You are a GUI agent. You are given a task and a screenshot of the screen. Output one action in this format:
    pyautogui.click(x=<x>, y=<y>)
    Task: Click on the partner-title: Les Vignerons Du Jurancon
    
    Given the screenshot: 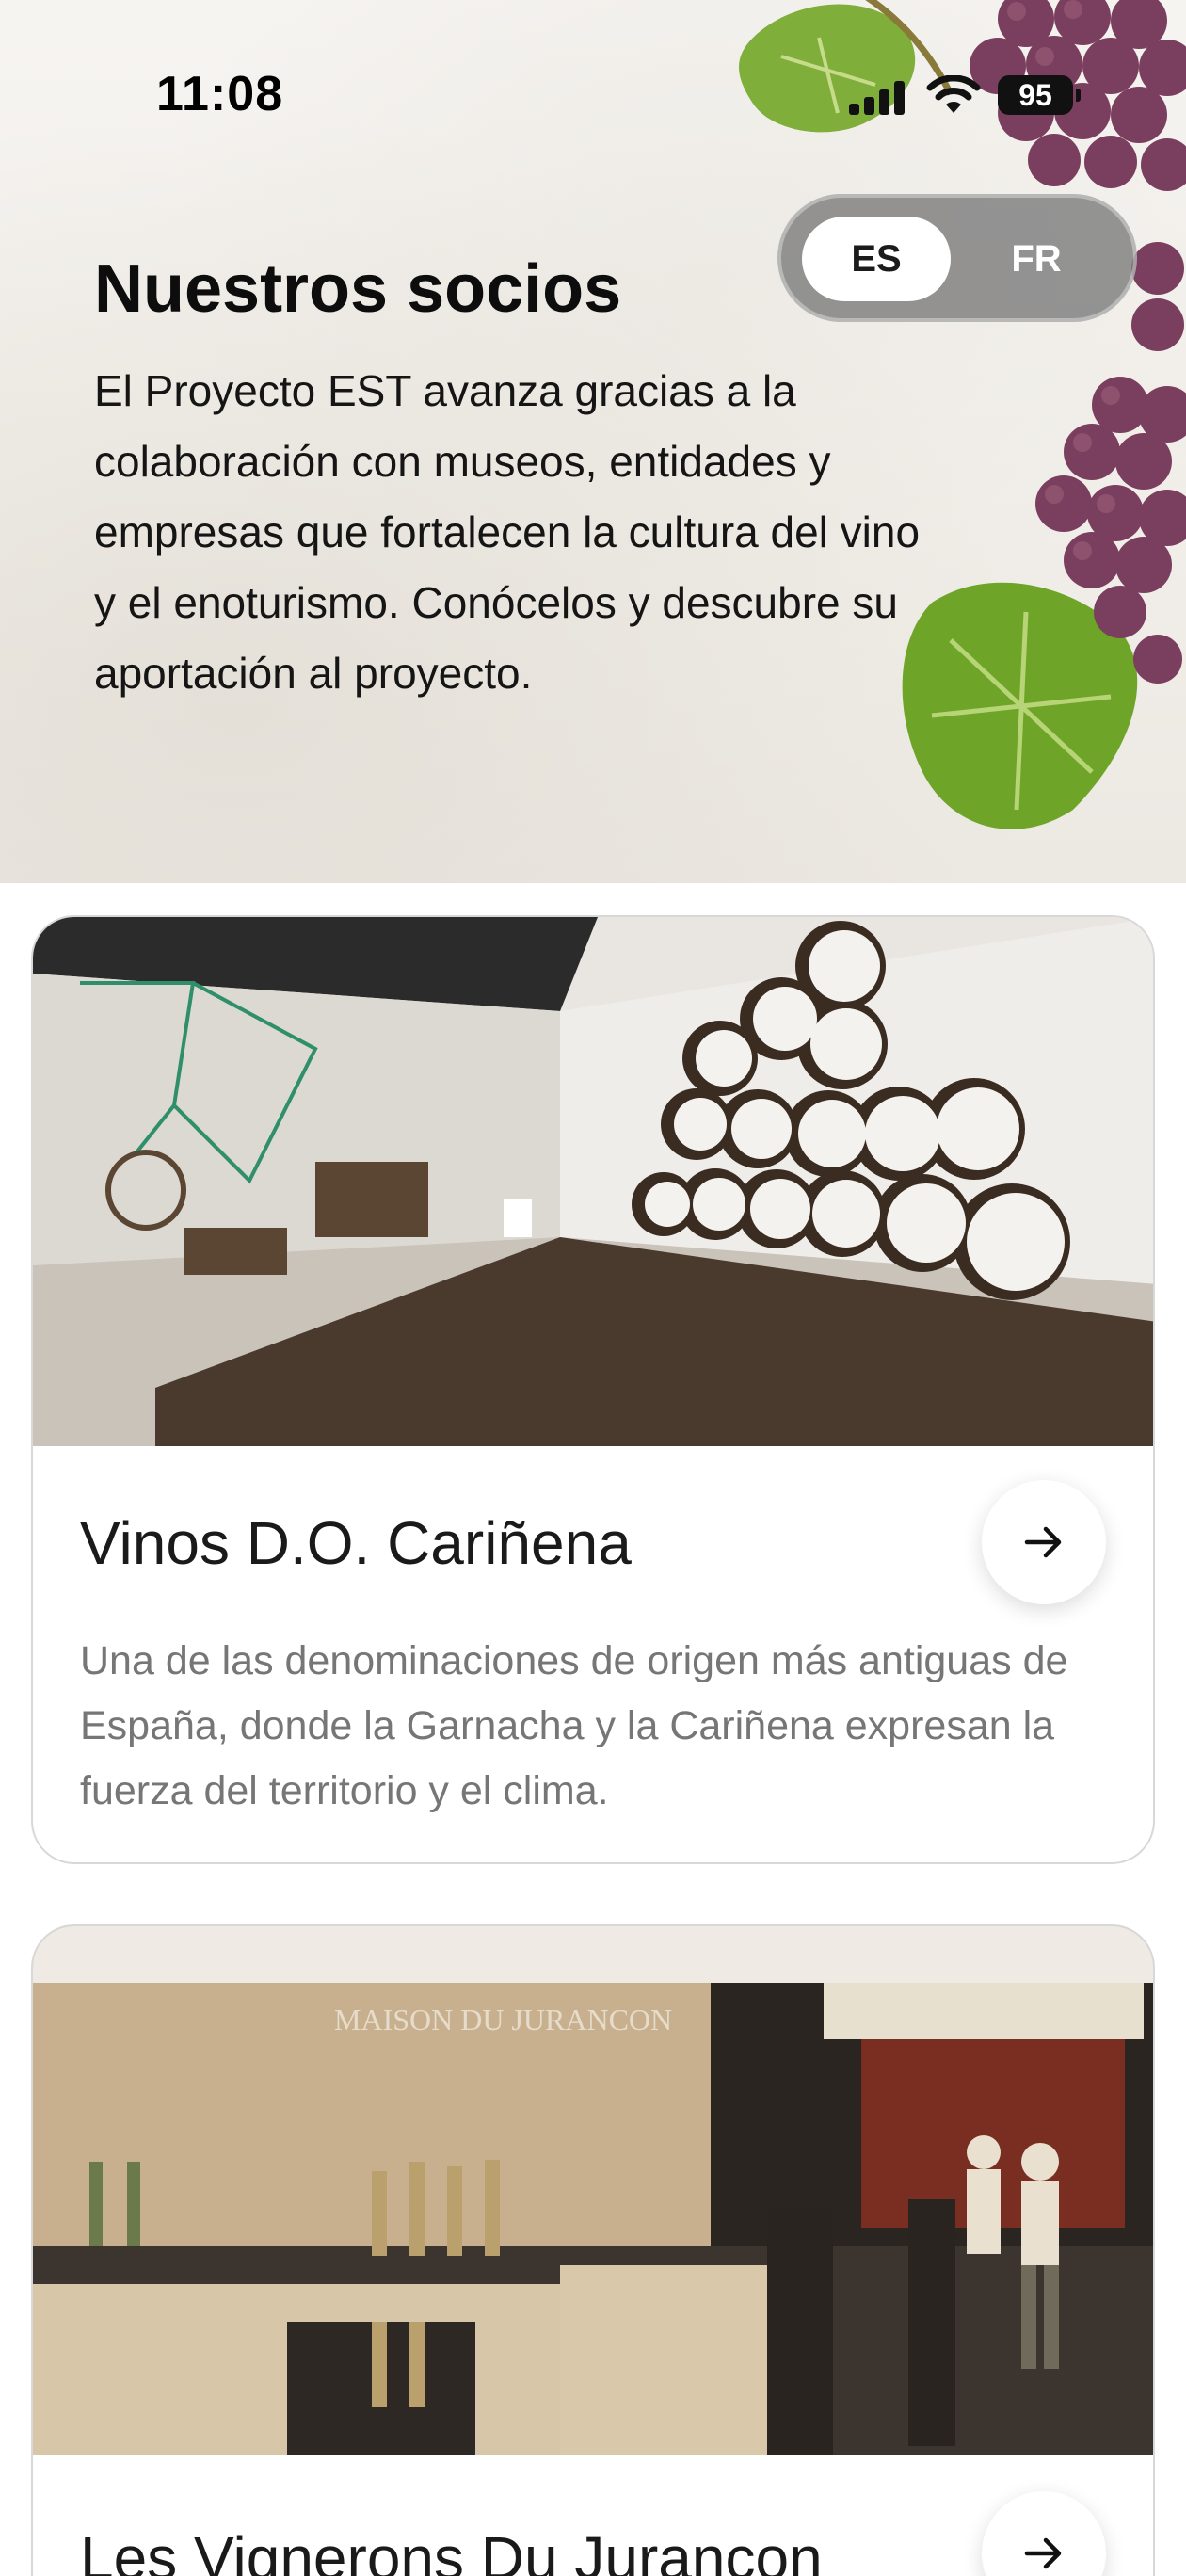 What is the action you would take?
    pyautogui.click(x=451, y=2550)
    